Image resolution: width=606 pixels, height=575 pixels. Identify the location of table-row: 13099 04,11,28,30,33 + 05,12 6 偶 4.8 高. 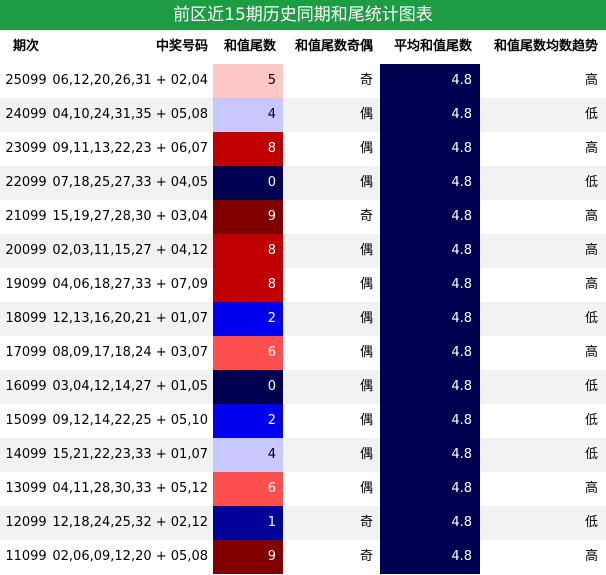
(303, 489).